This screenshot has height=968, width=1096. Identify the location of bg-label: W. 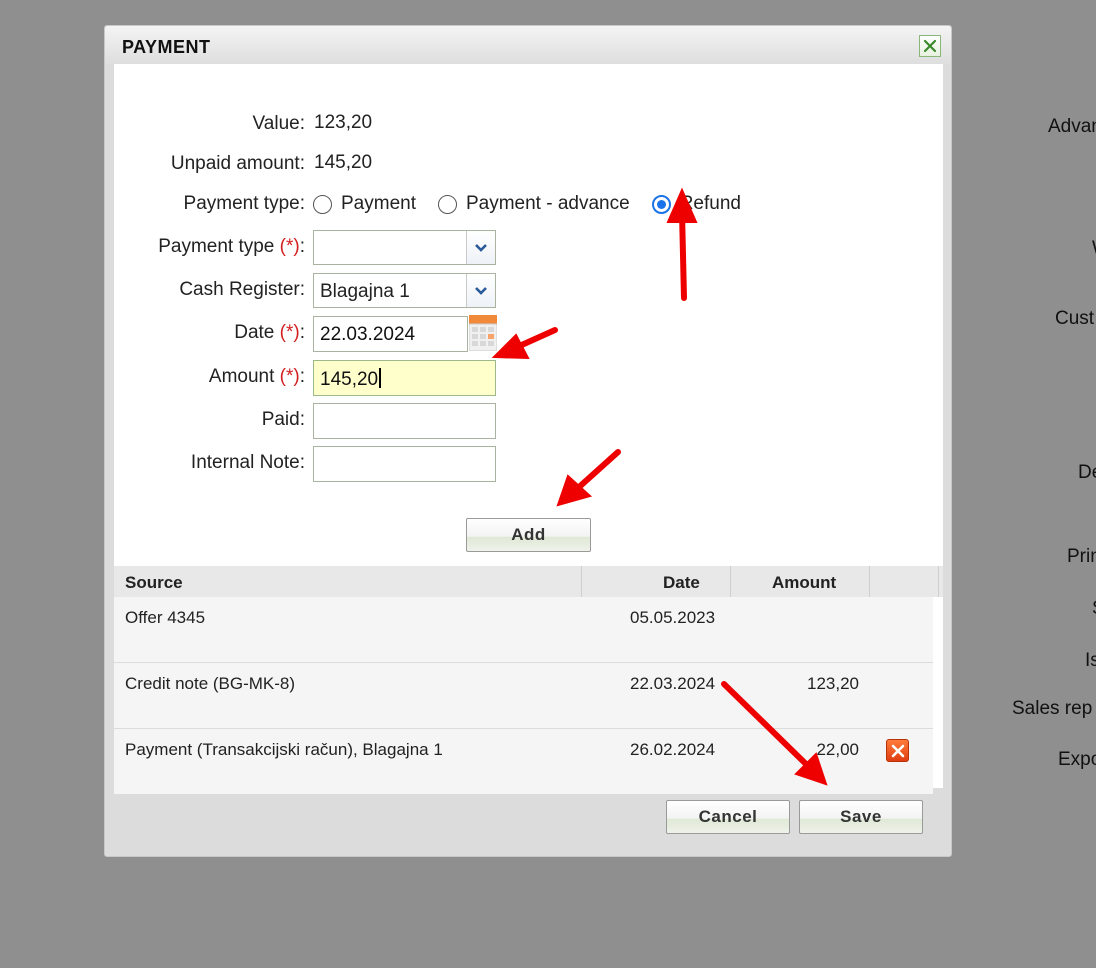
(1094, 249).